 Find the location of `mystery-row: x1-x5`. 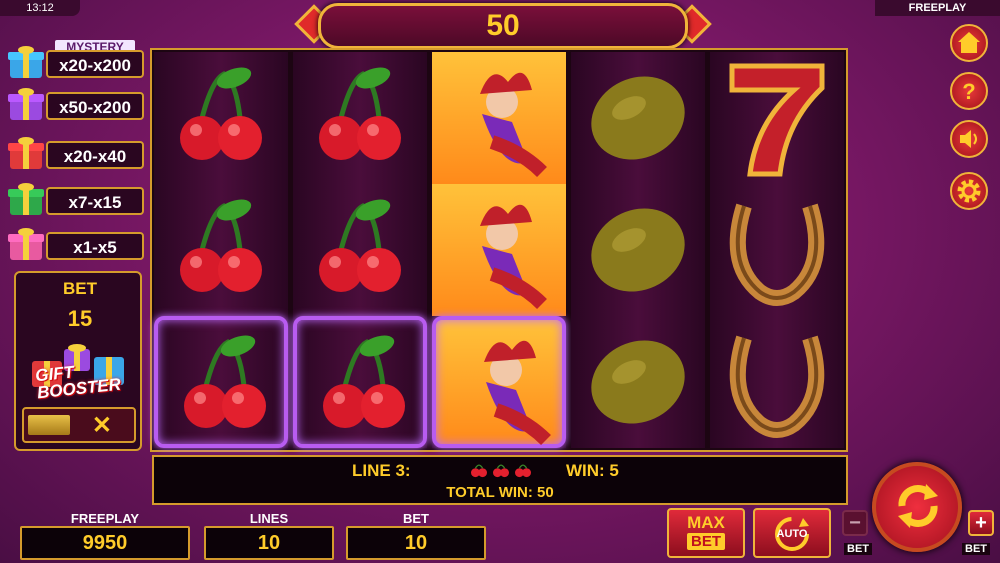

mystery-row: x1-x5 is located at coordinates (75, 245).